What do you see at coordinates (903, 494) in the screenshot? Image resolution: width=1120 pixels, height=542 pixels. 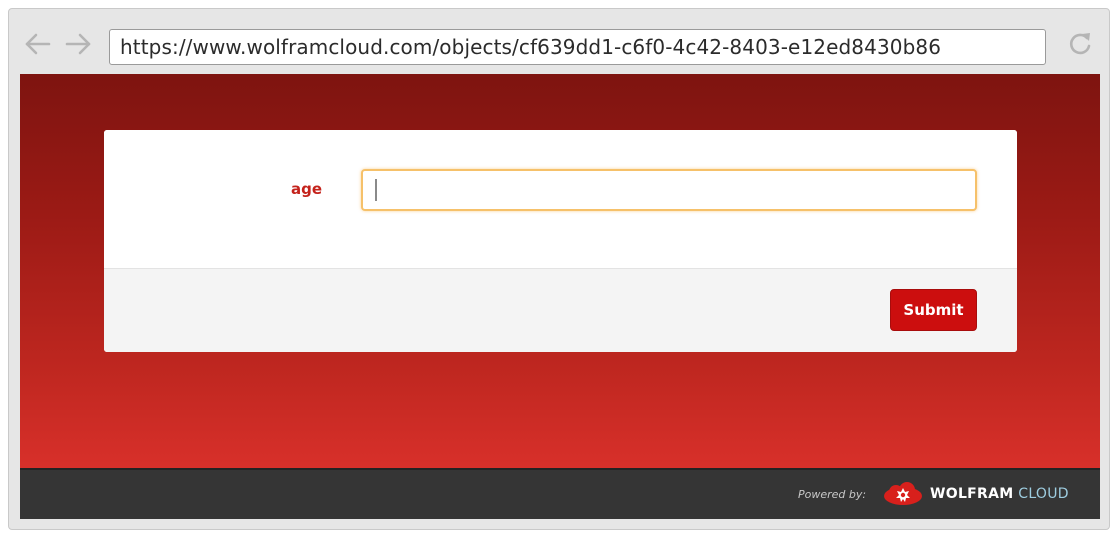 I see `wolfram-spikey-cloud-icon` at bounding box center [903, 494].